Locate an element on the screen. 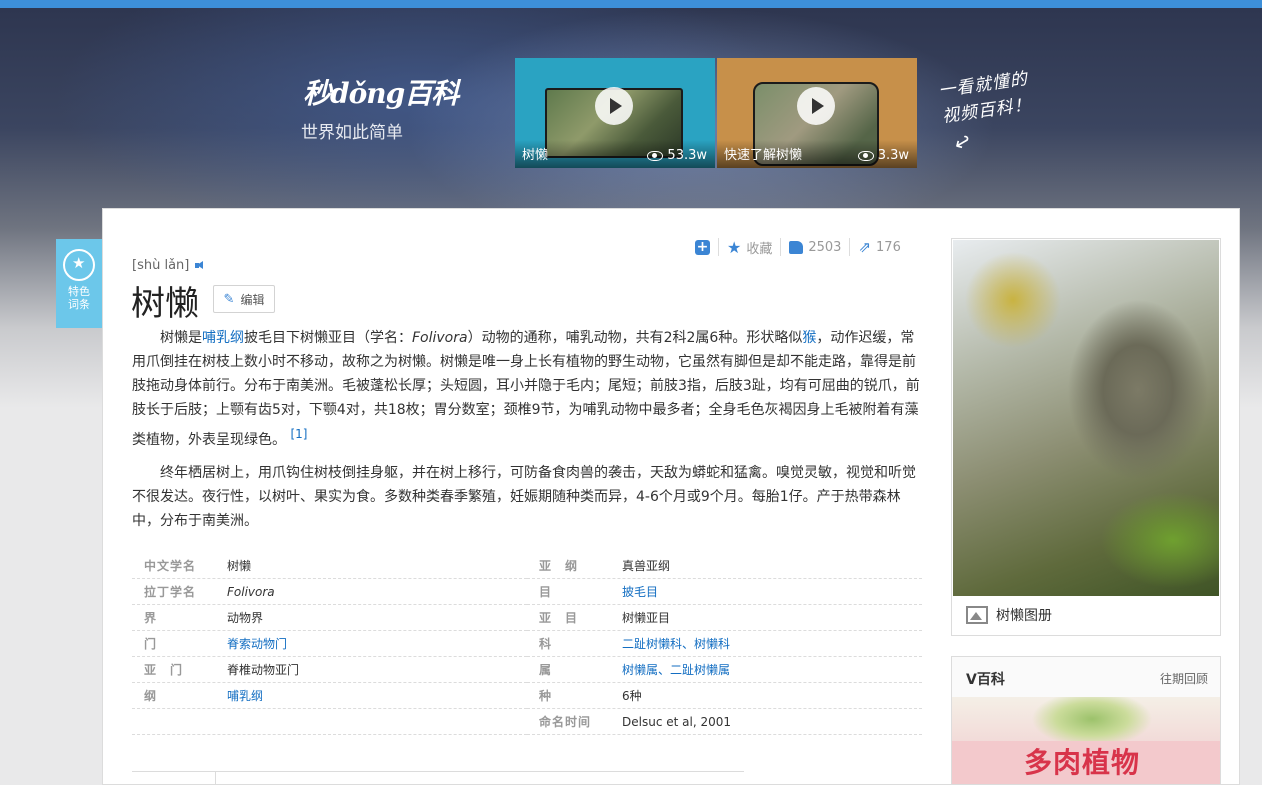  infobox-row: 拉丁学名 Folivora is located at coordinates (329, 592).